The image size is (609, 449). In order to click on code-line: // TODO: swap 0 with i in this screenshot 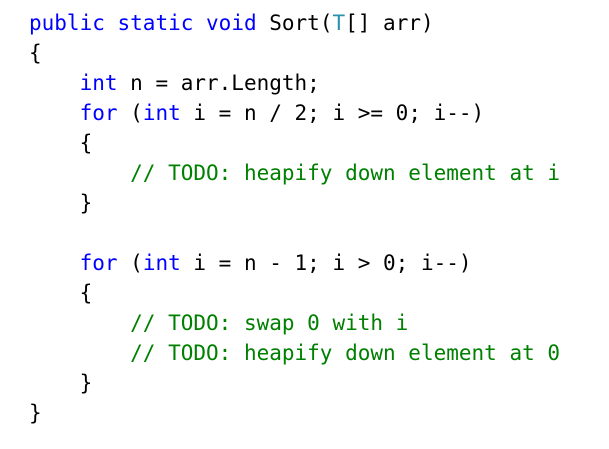, I will do `click(315, 323)`.